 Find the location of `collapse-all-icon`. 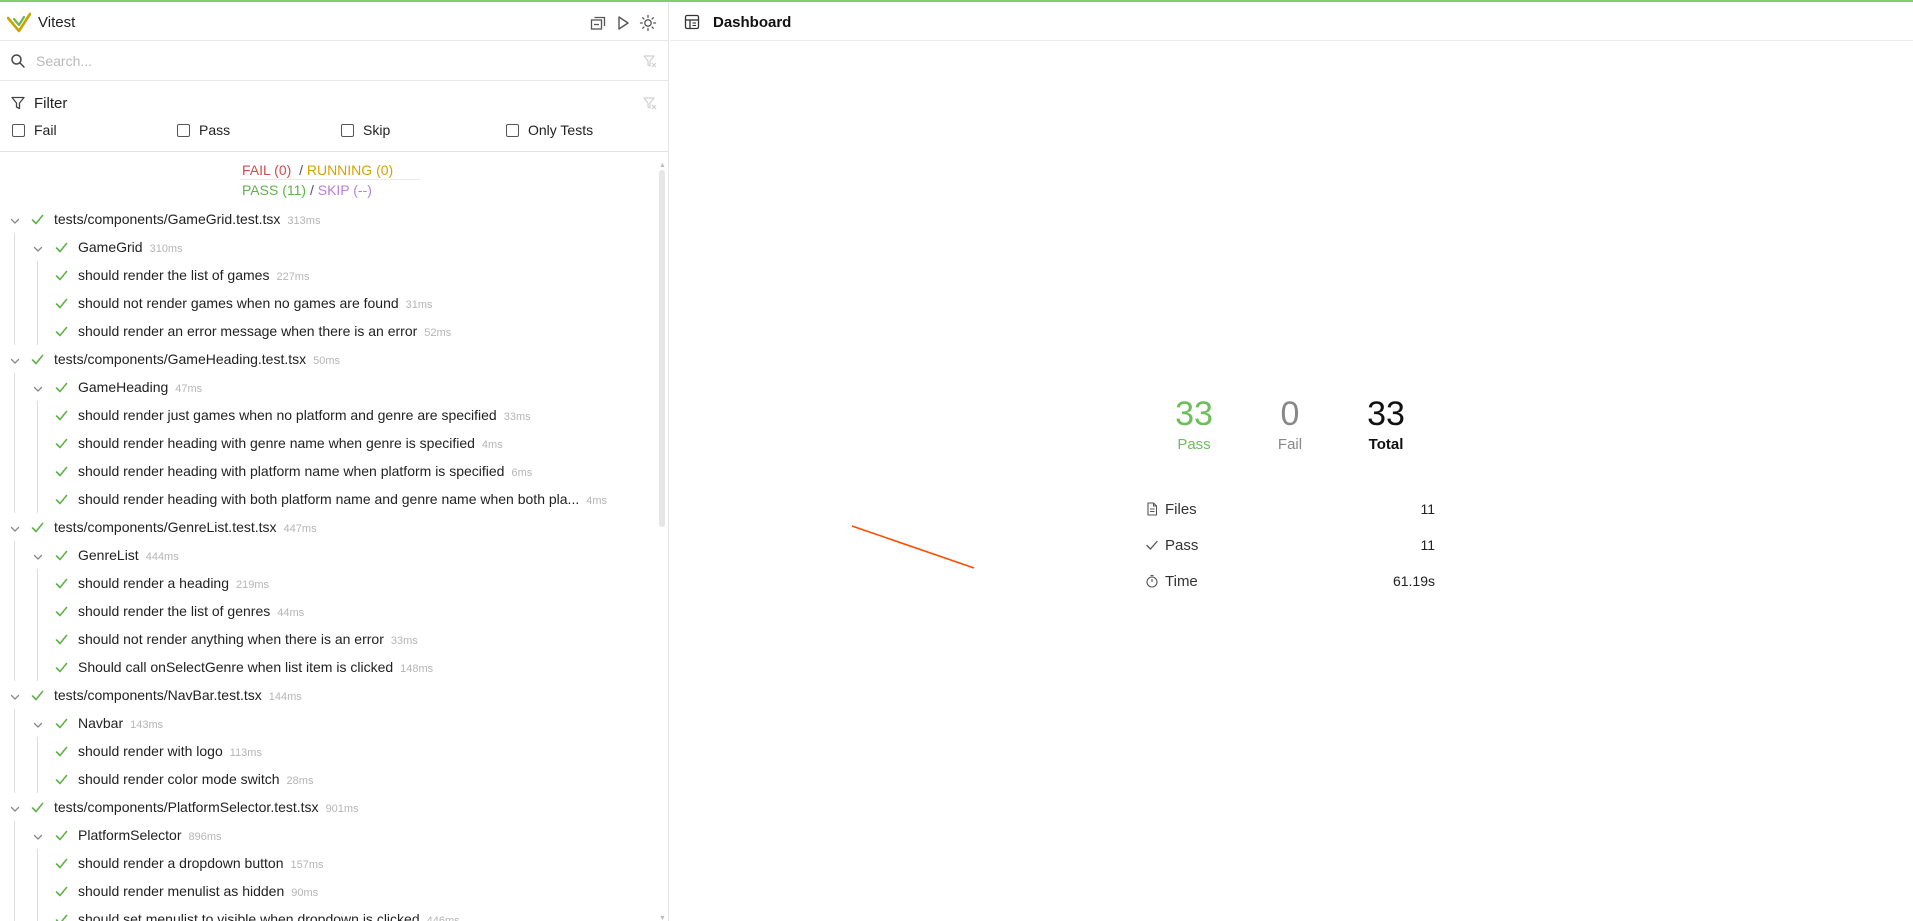

collapse-all-icon is located at coordinates (598, 23).